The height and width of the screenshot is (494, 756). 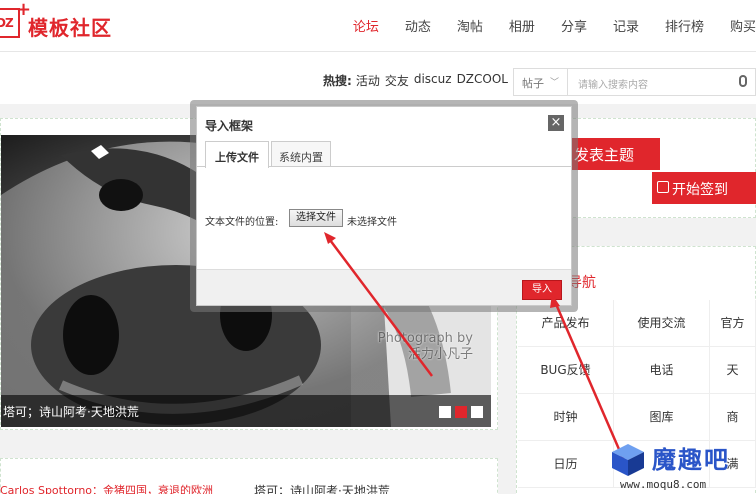 I want to click on banner-caption-text: 塔可；诗山阿考·天地洪荒, so click(x=71, y=411).